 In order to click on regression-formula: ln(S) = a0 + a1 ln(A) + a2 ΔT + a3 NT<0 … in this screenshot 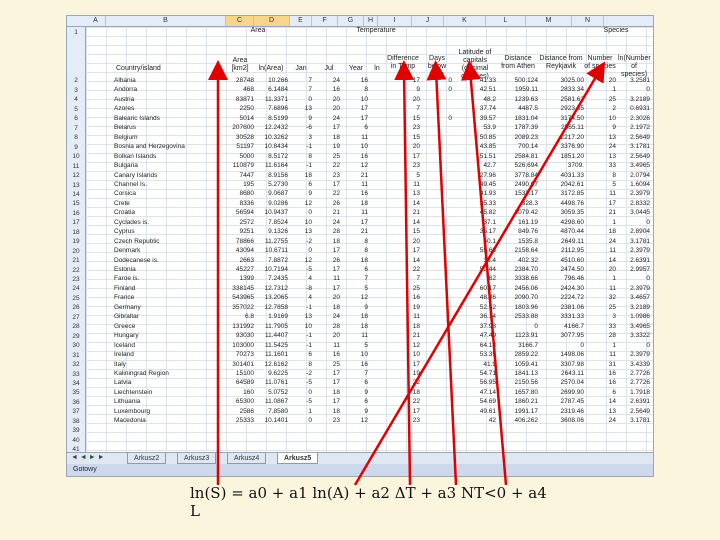, I will do `click(368, 502)`.